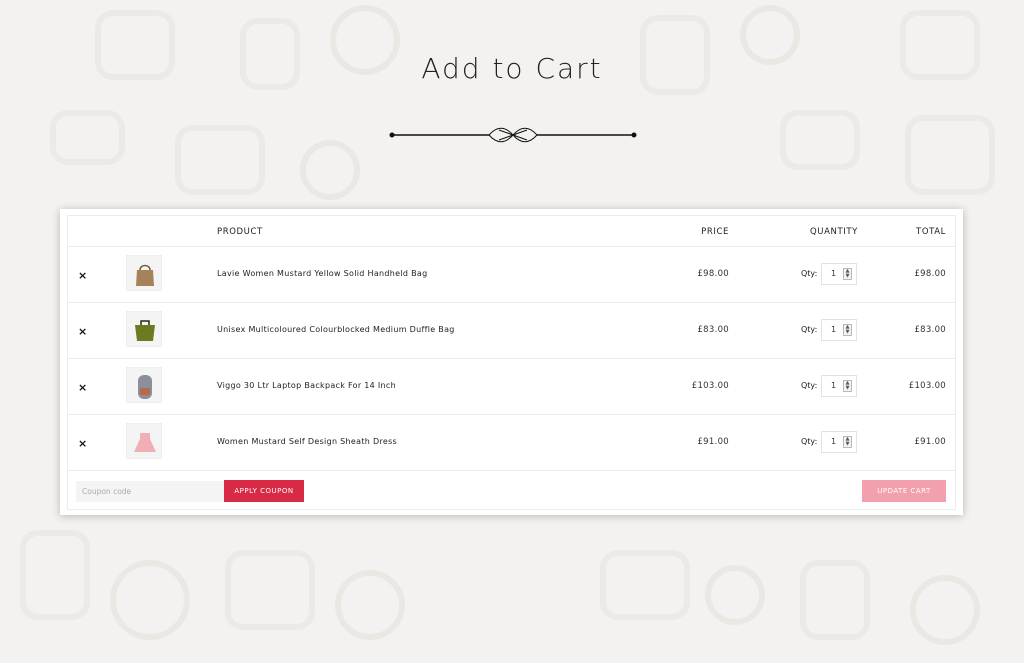 The image size is (1024, 663). I want to click on header-quantity: QUANTITY, so click(834, 232).